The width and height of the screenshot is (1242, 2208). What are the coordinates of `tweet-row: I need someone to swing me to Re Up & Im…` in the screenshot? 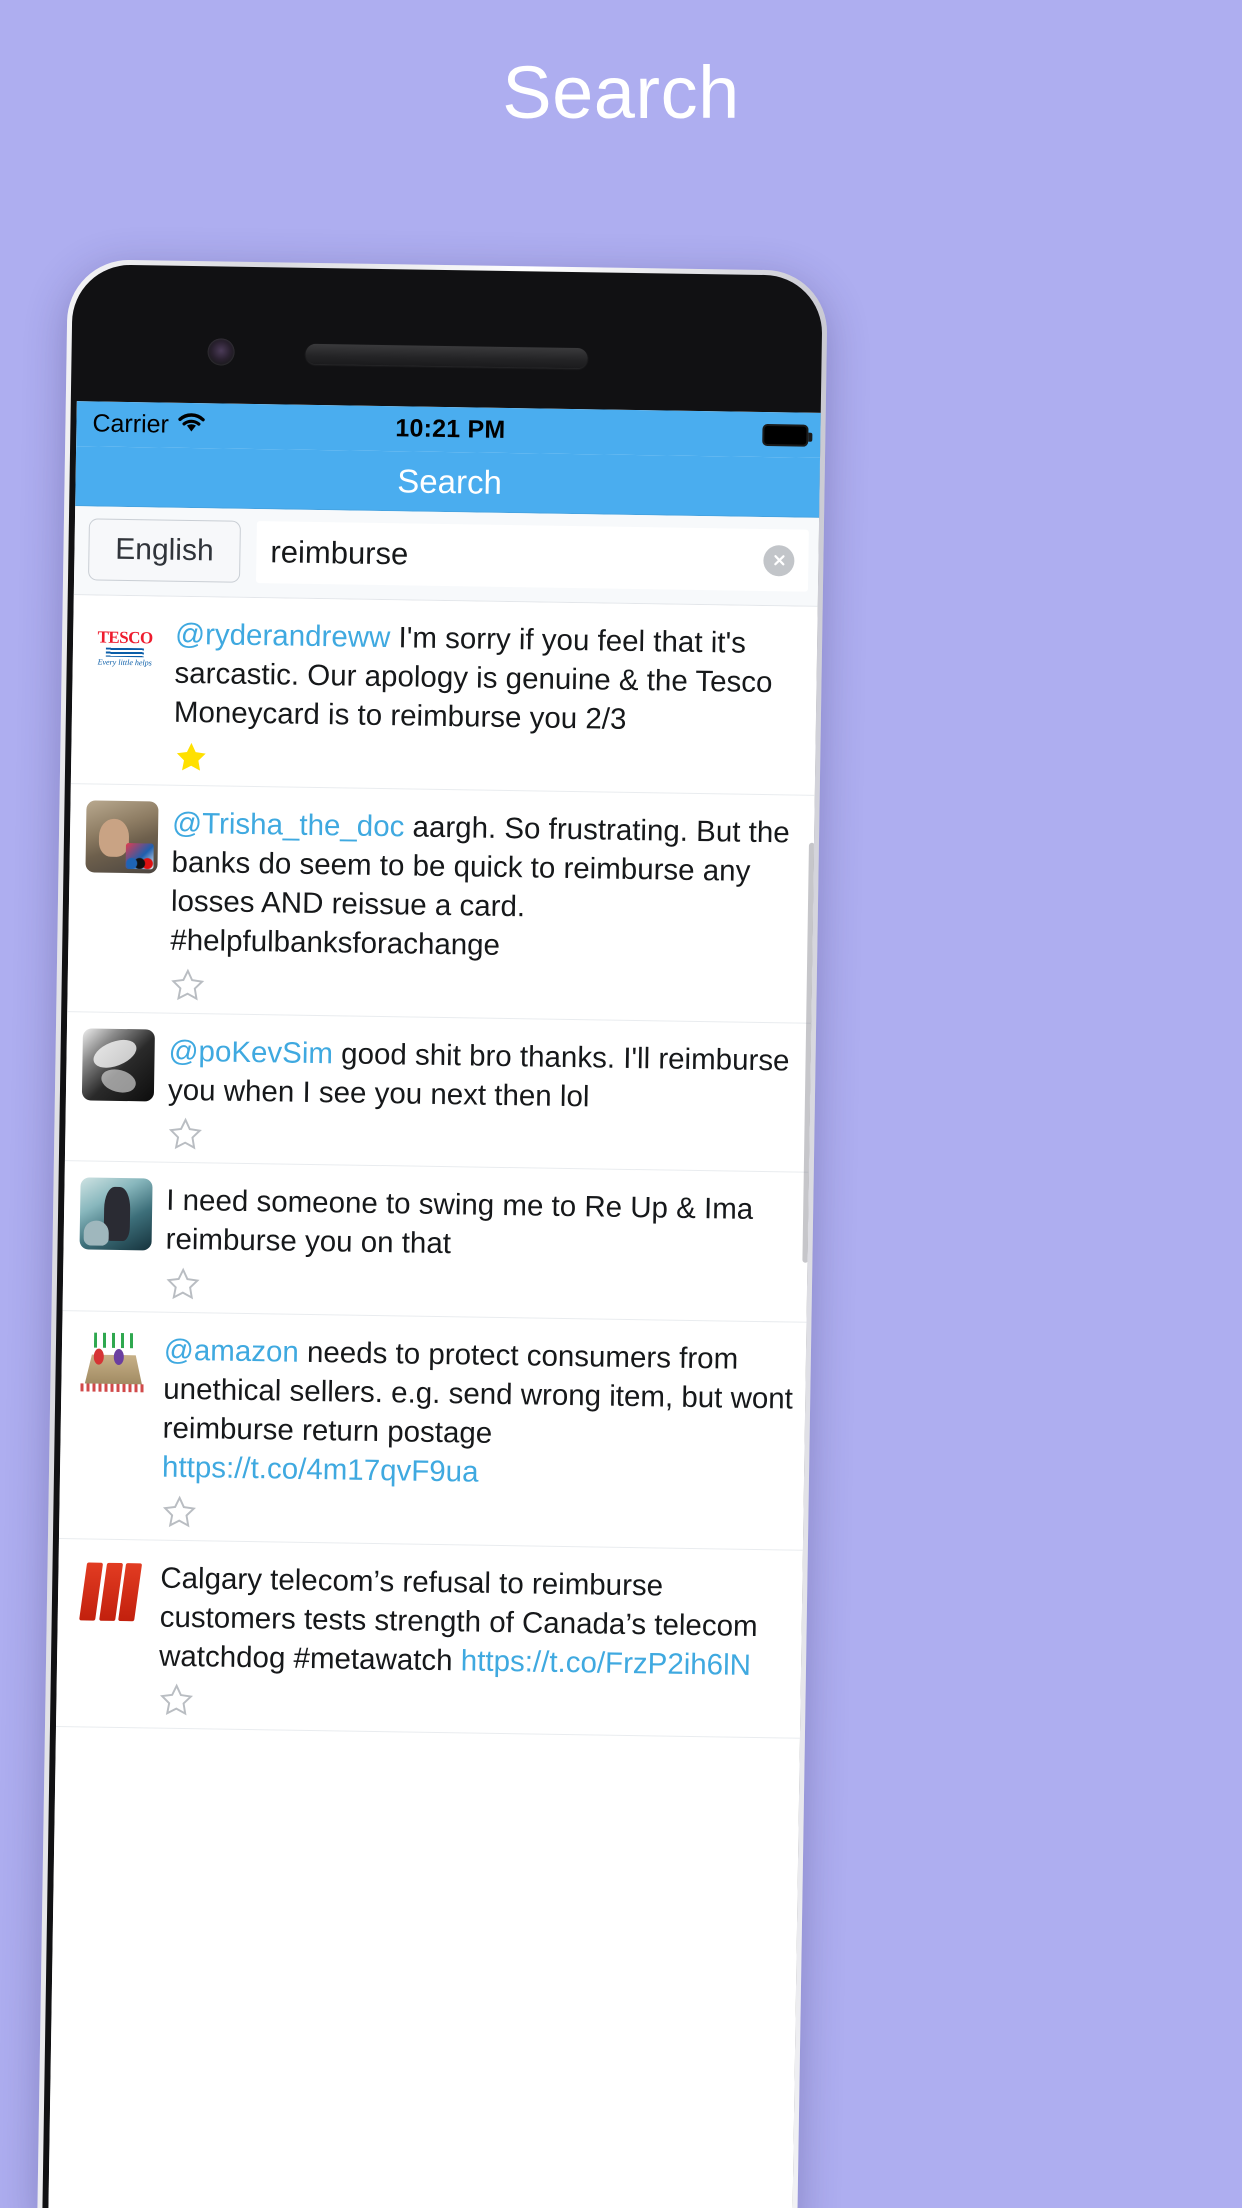 It's located at (437, 1242).